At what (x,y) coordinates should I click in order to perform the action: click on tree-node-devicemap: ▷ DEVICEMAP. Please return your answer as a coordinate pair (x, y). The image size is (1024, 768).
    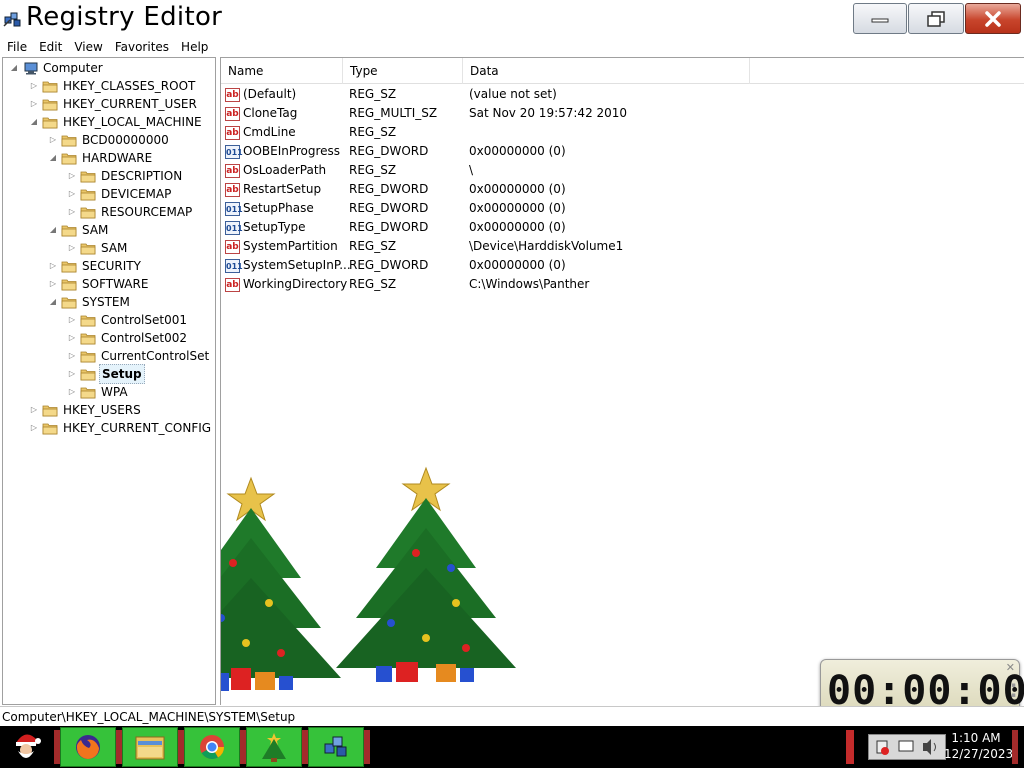
    Looking at the image, I should click on (120, 194).